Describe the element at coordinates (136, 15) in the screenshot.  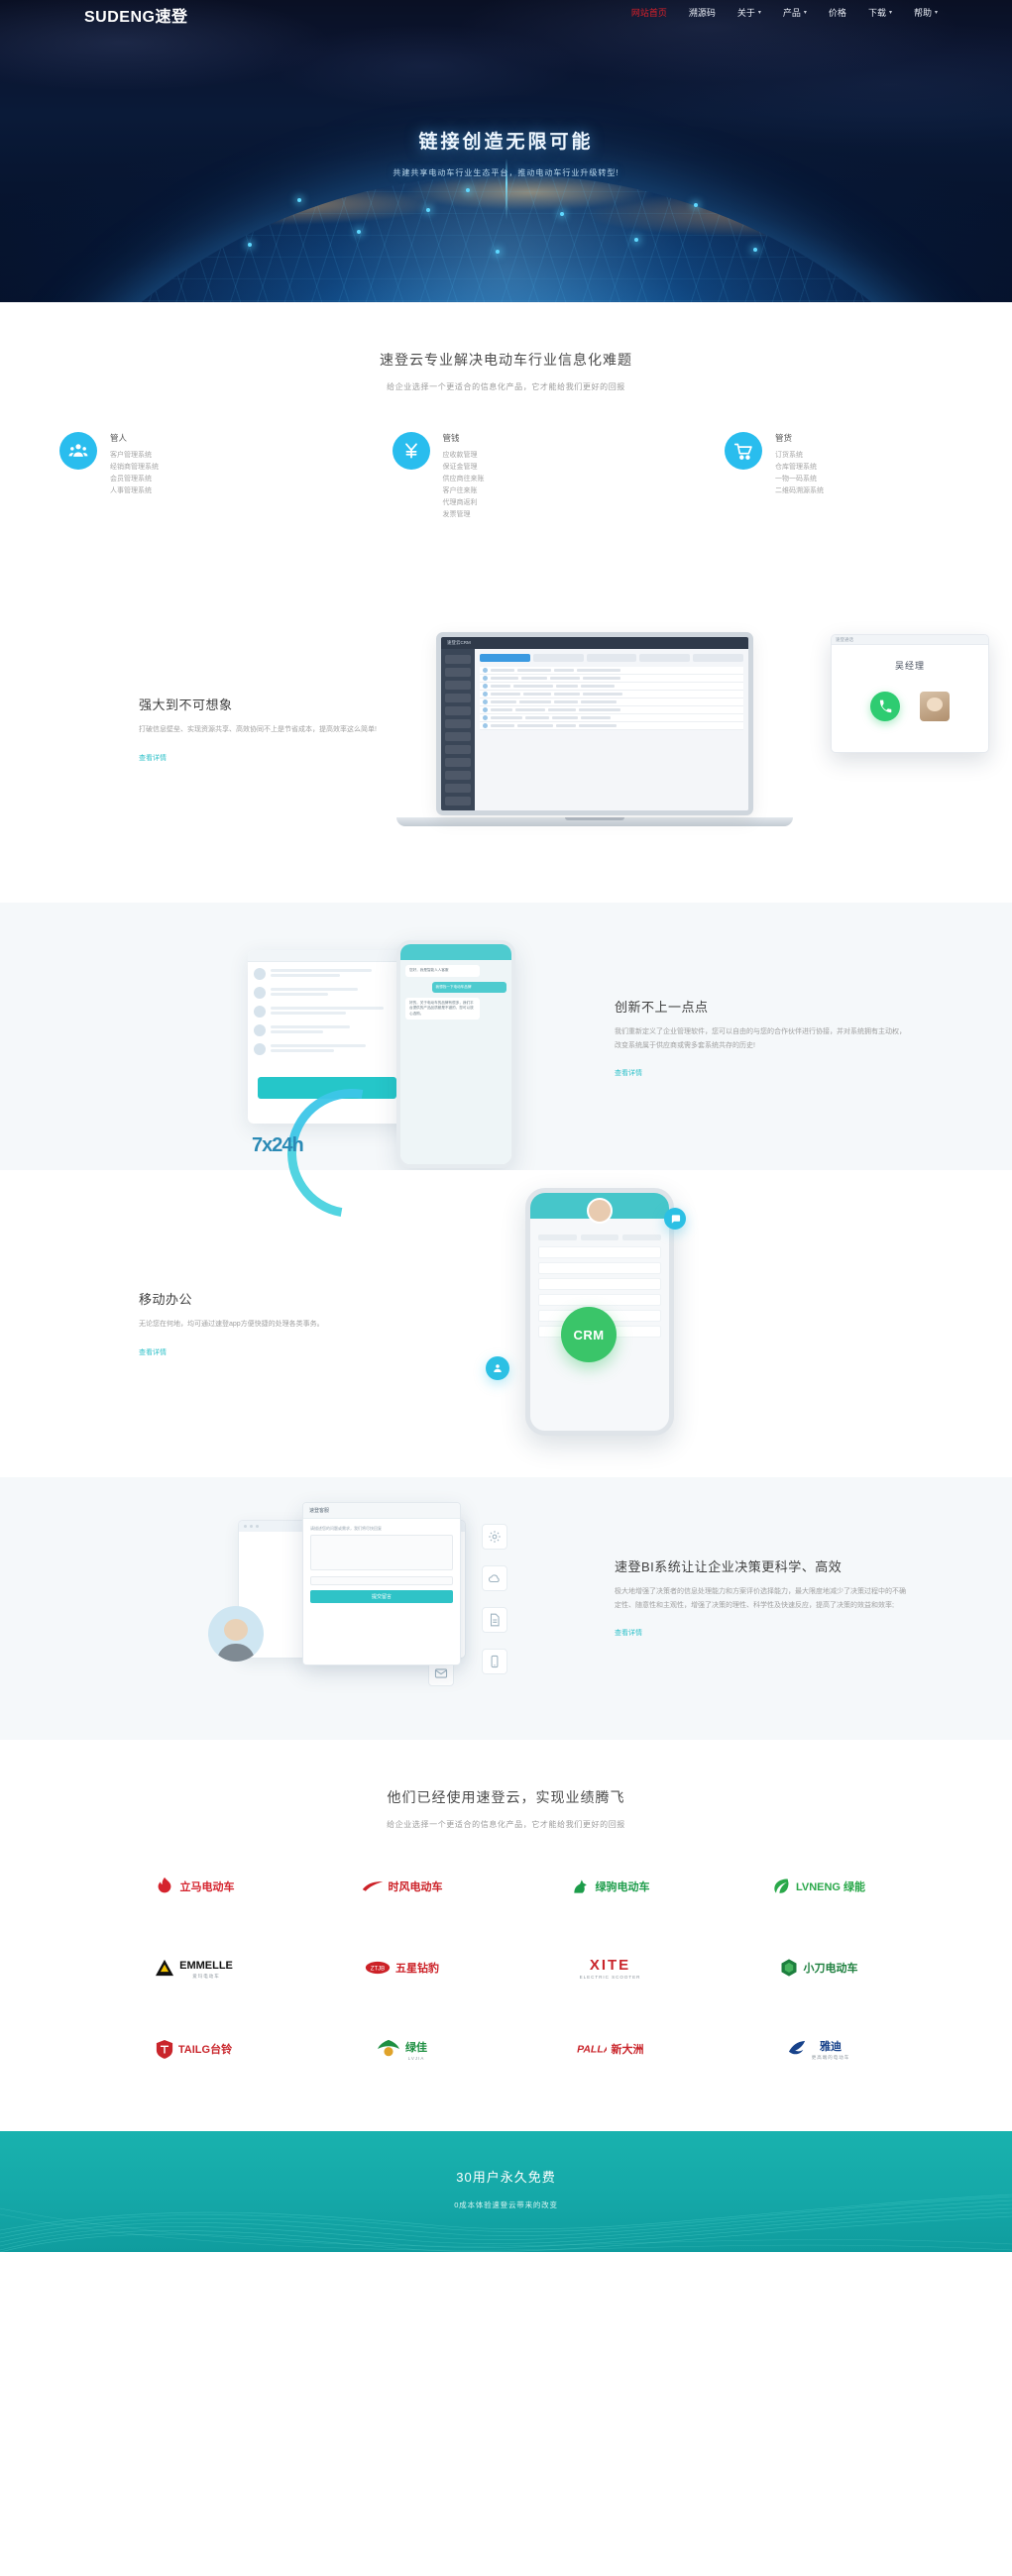
I see `site-logo: SUDENG速登` at that location.